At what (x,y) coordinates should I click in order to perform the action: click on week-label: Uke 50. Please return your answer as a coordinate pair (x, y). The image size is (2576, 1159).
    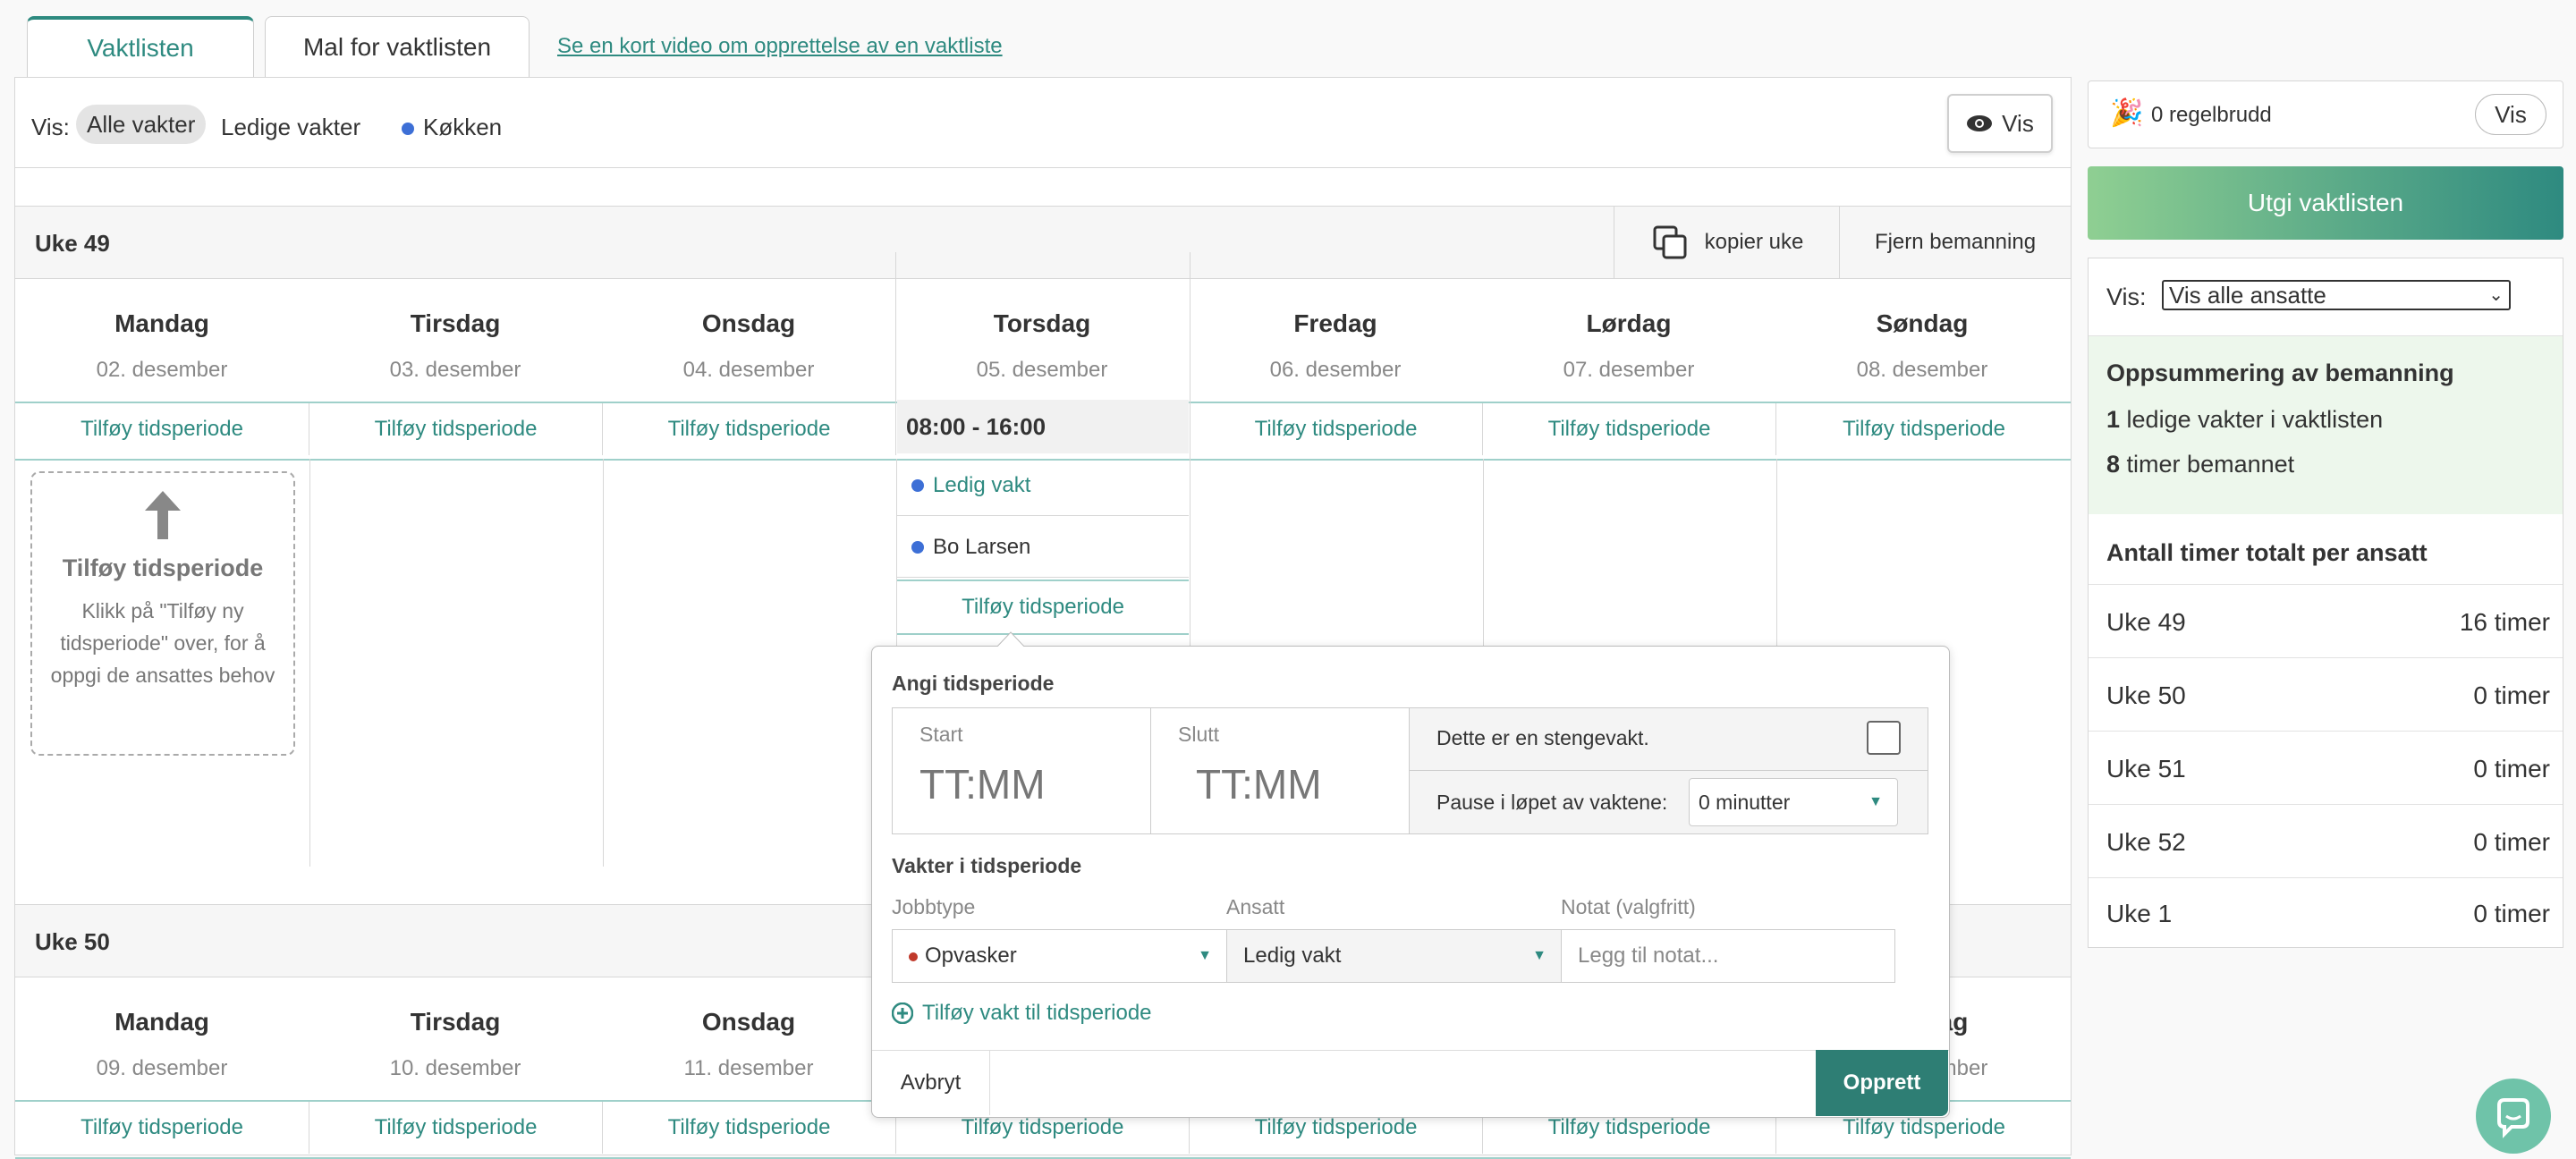
    Looking at the image, I should click on (2146, 695).